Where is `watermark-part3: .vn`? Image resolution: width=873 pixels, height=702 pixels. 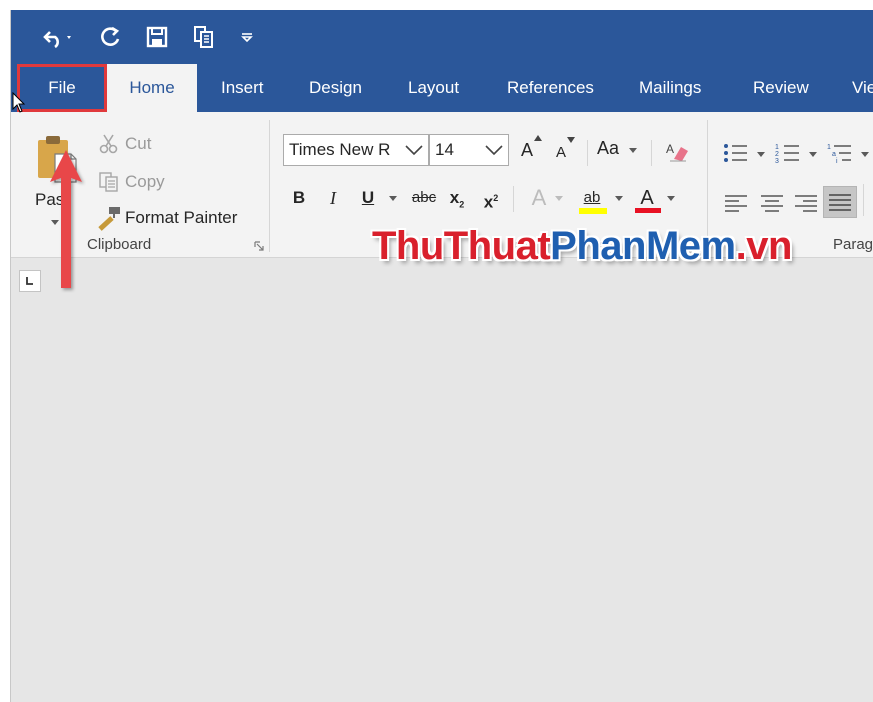
watermark-part3: .vn is located at coordinates (764, 246).